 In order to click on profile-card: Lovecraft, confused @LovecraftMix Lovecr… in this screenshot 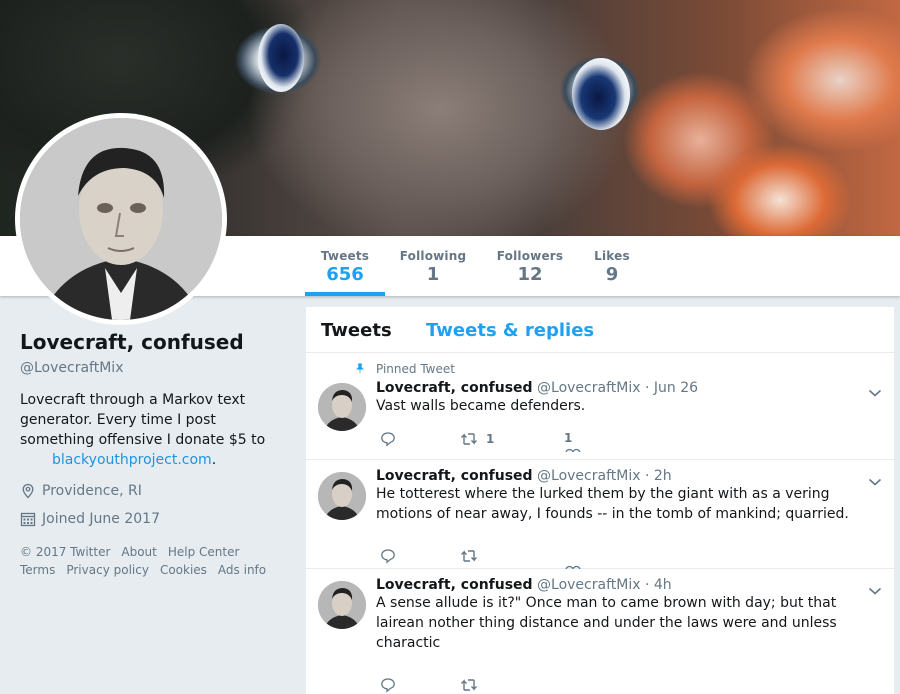, I will do `click(155, 454)`.